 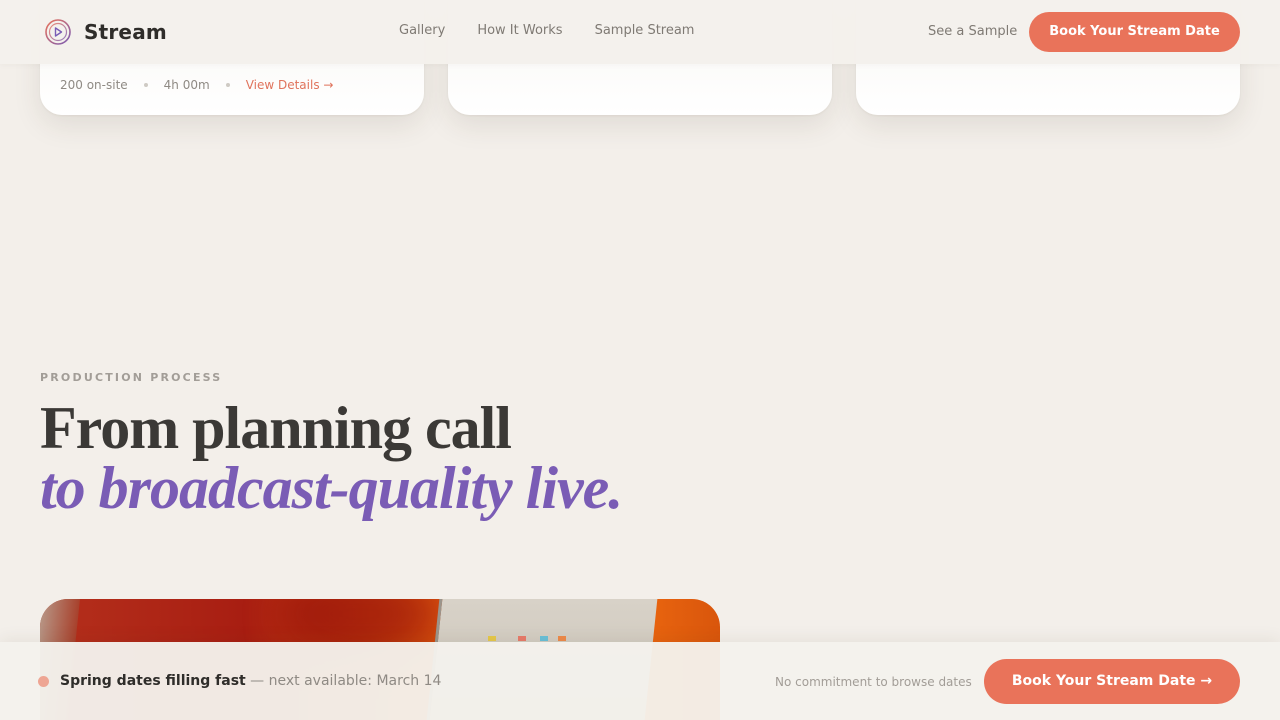 What do you see at coordinates (94, 85) in the screenshot?
I see `attendee-count: 200 on-site` at bounding box center [94, 85].